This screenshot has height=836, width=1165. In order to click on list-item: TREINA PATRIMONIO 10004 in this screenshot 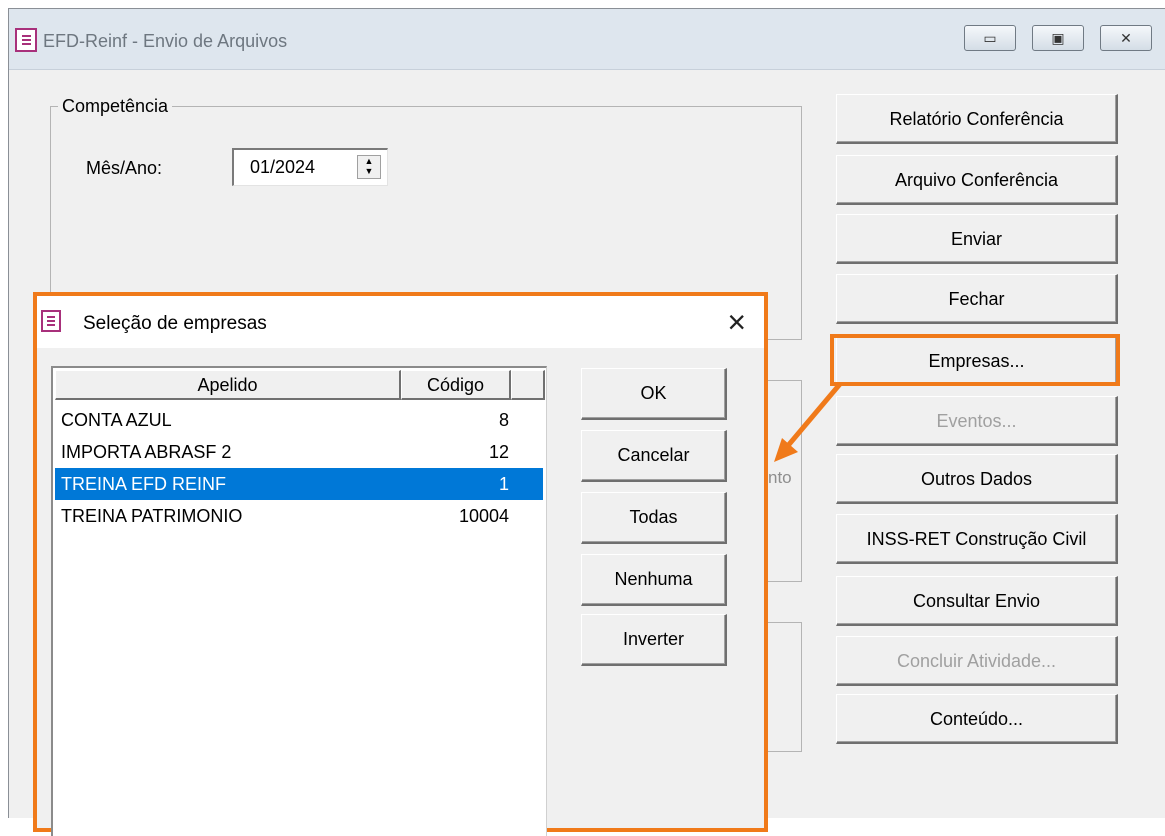, I will do `click(299, 516)`.